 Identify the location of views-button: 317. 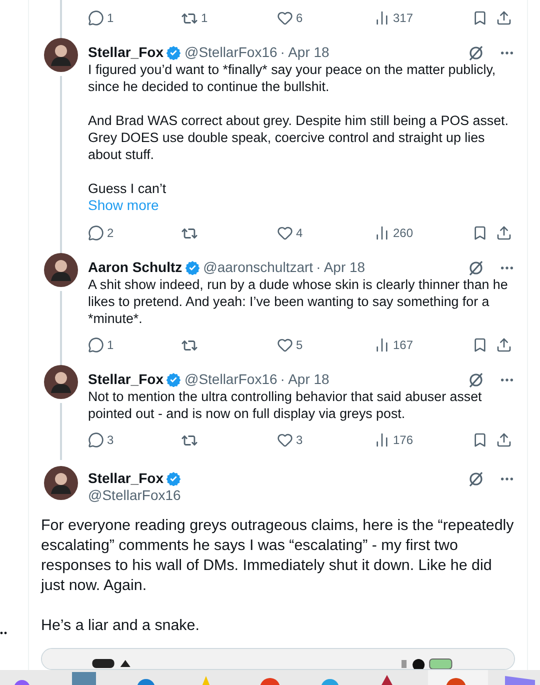
(419, 18).